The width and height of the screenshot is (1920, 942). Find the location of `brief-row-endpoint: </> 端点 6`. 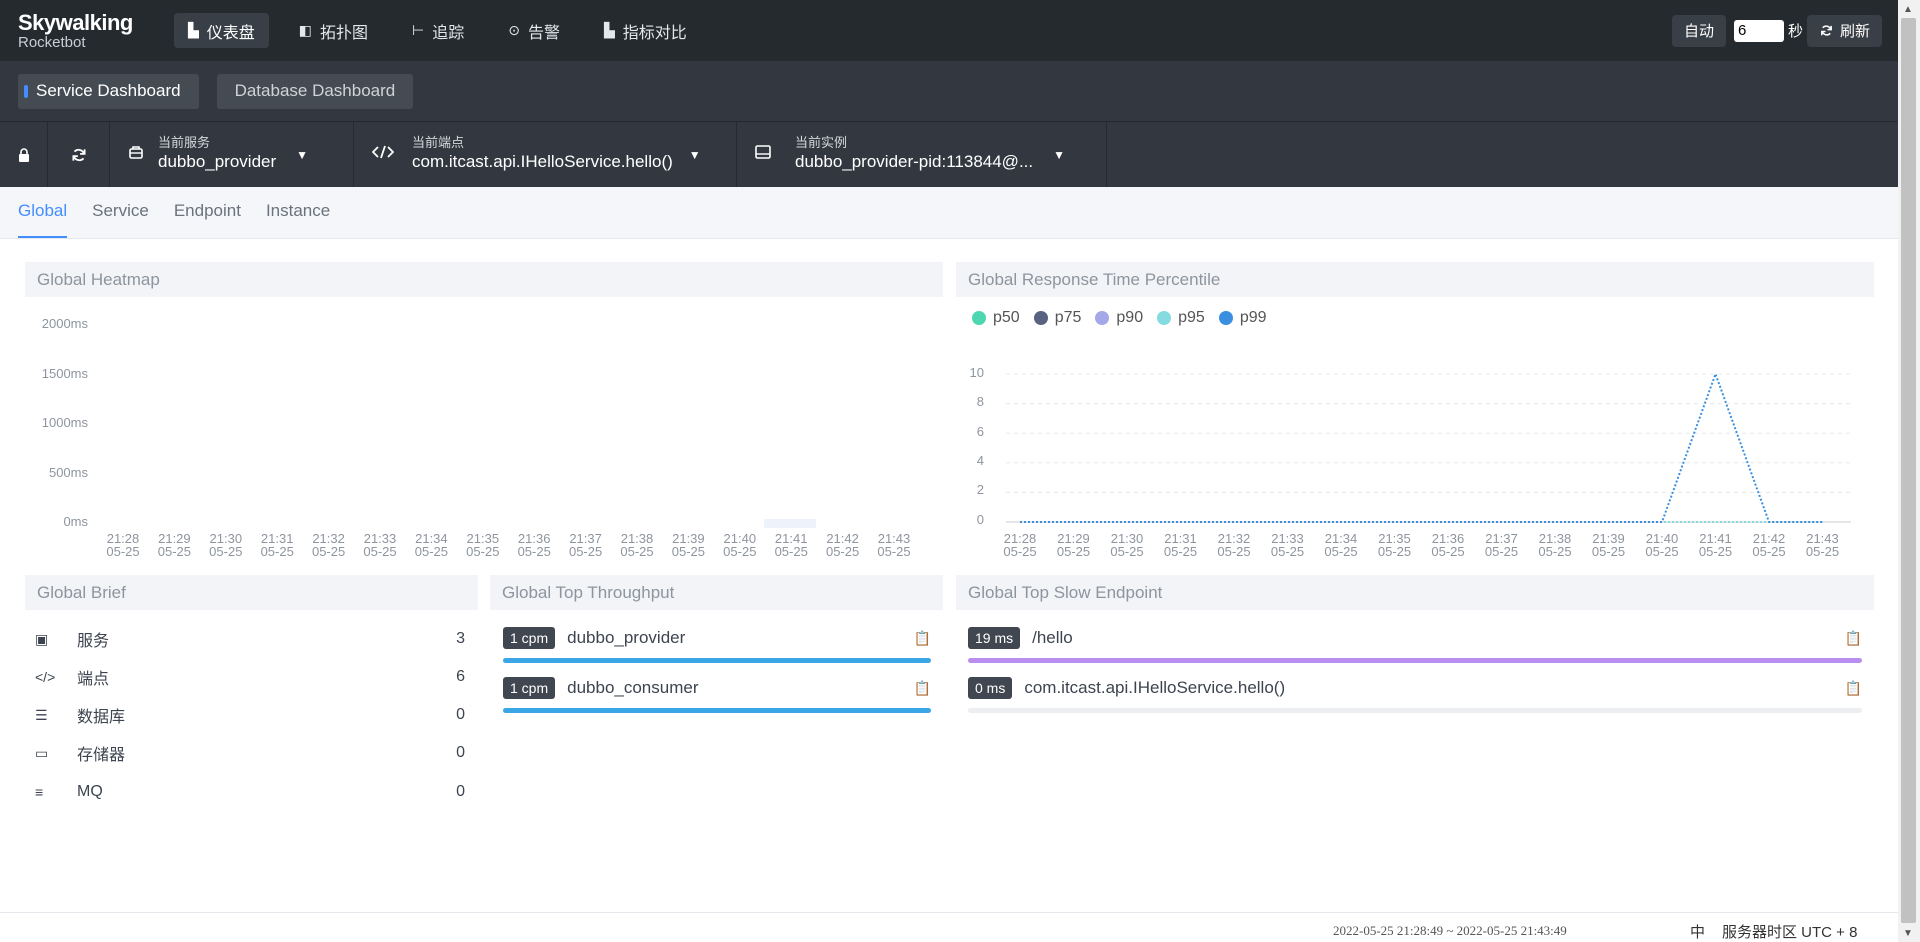

brief-row-endpoint: </> 端点 6 is located at coordinates (250, 677).